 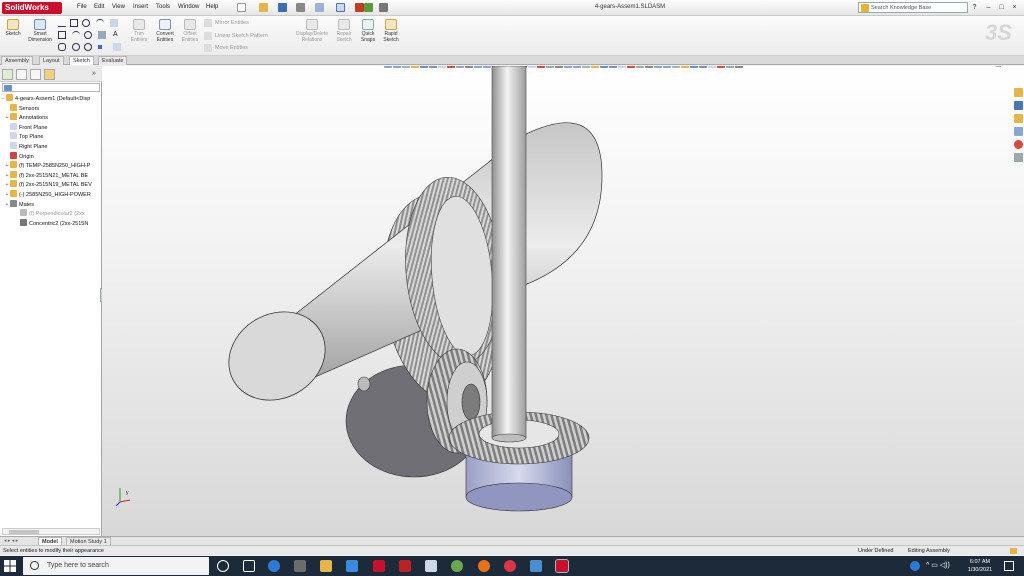 I want to click on help-icon: ?, so click(x=974, y=7).